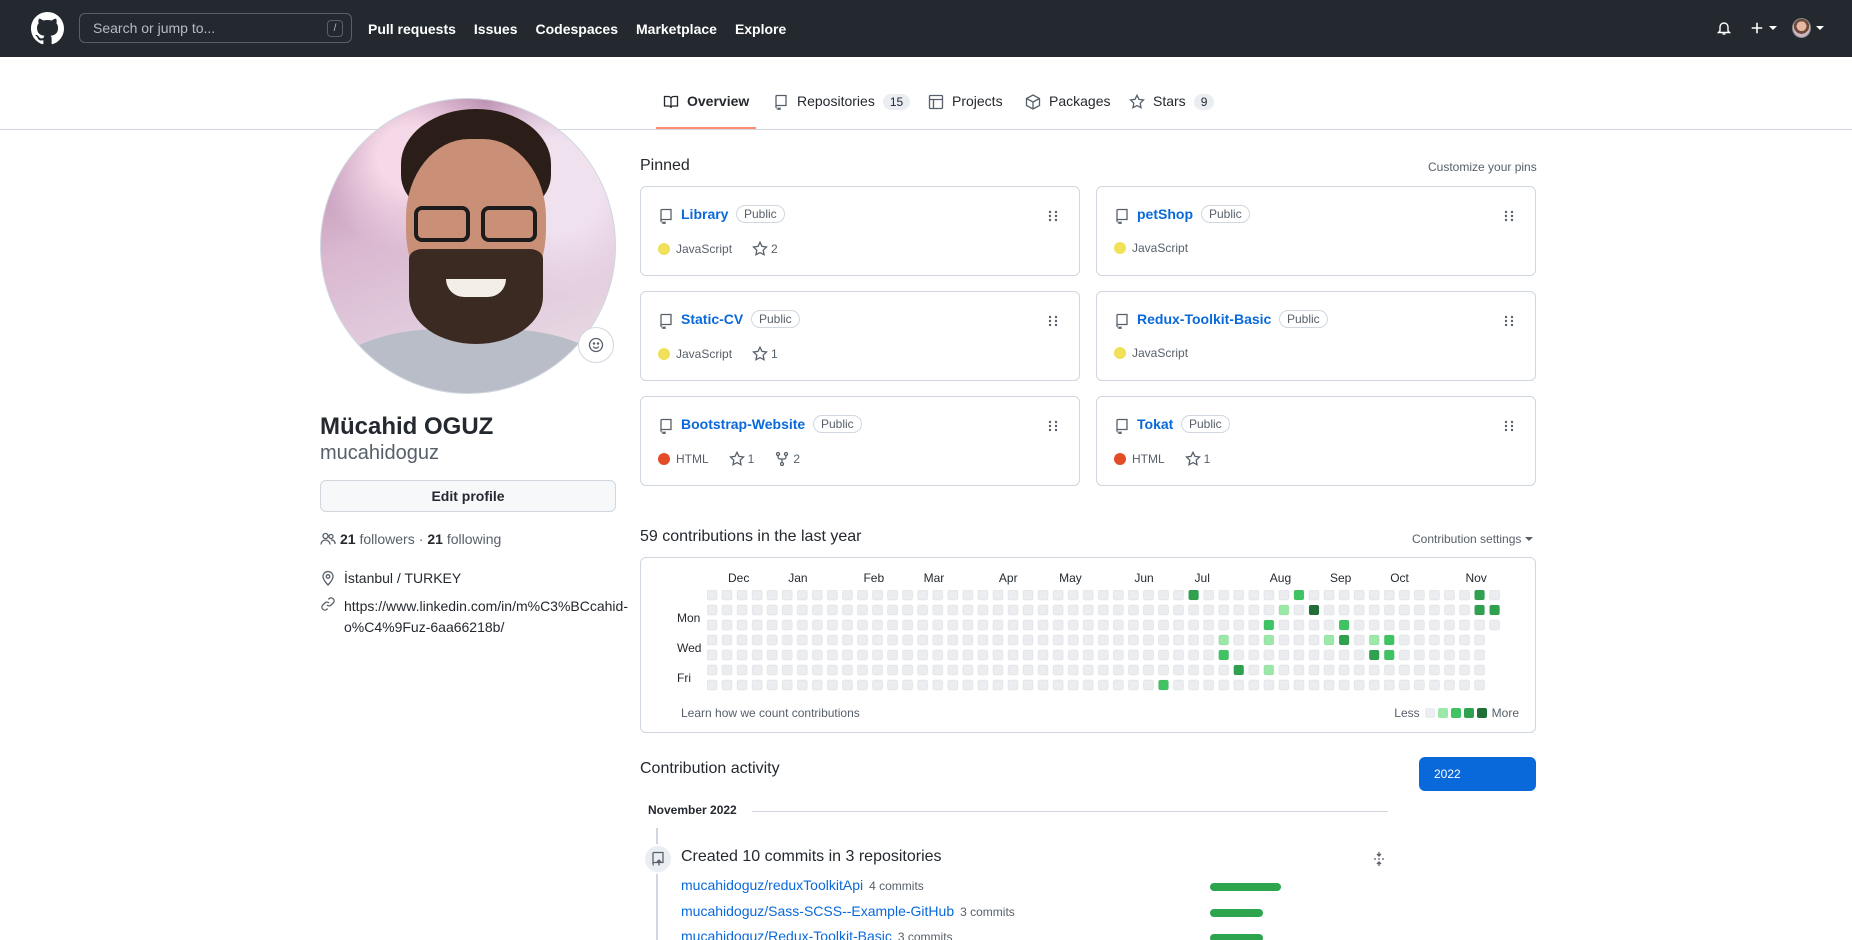 Image resolution: width=1852 pixels, height=940 pixels. I want to click on tab-overview: Overview, so click(706, 111).